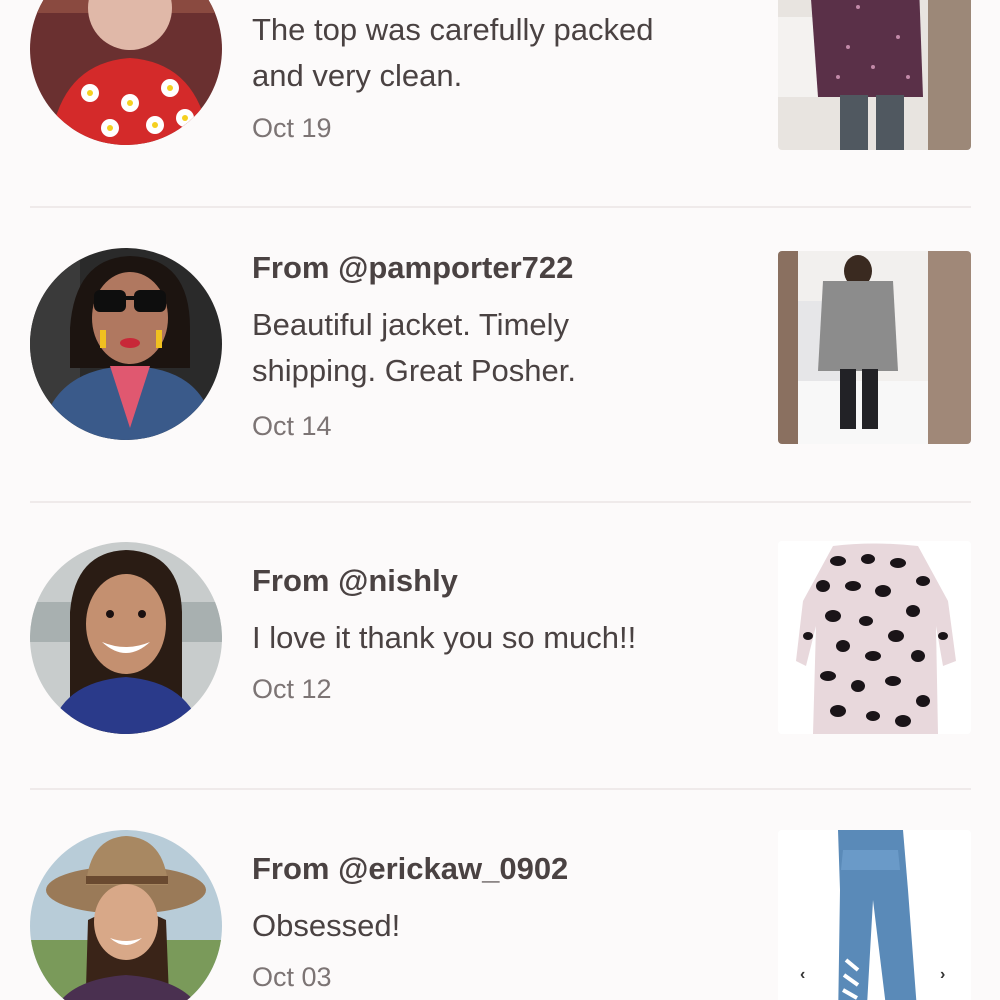  I want to click on review-date: Oct 03, so click(292, 977).